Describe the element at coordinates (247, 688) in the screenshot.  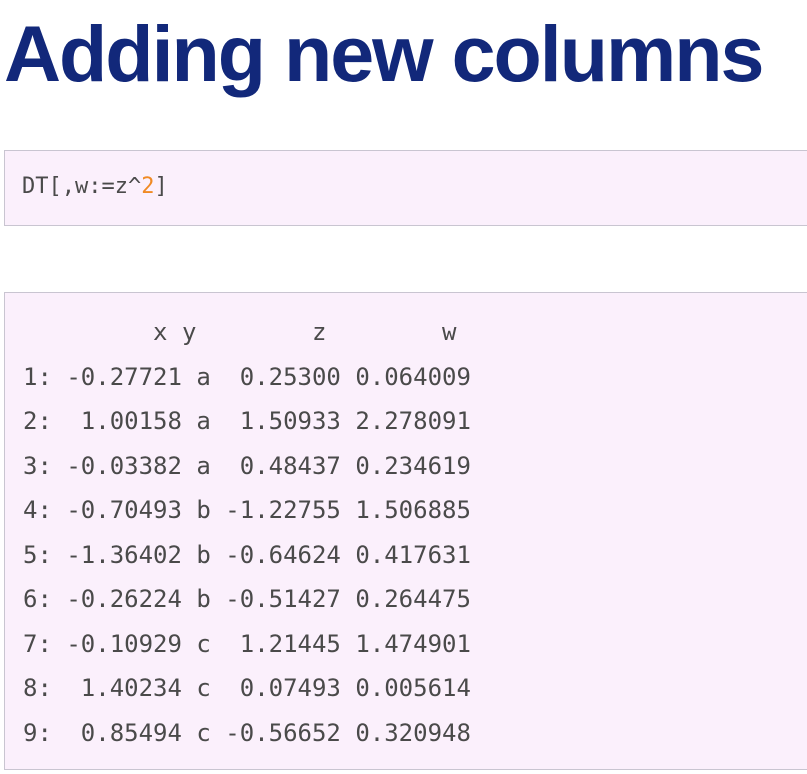
I see `output-row: 8: 1.40234 c 0.07493 0.005614` at that location.